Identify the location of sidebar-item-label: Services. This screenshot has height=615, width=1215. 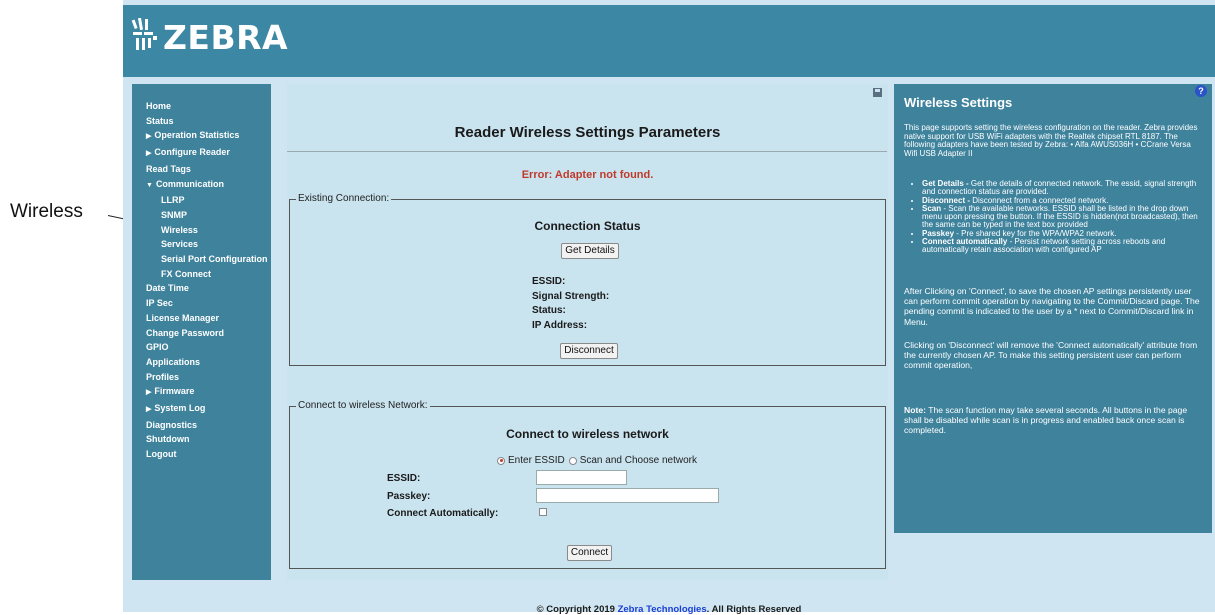
(180, 244).